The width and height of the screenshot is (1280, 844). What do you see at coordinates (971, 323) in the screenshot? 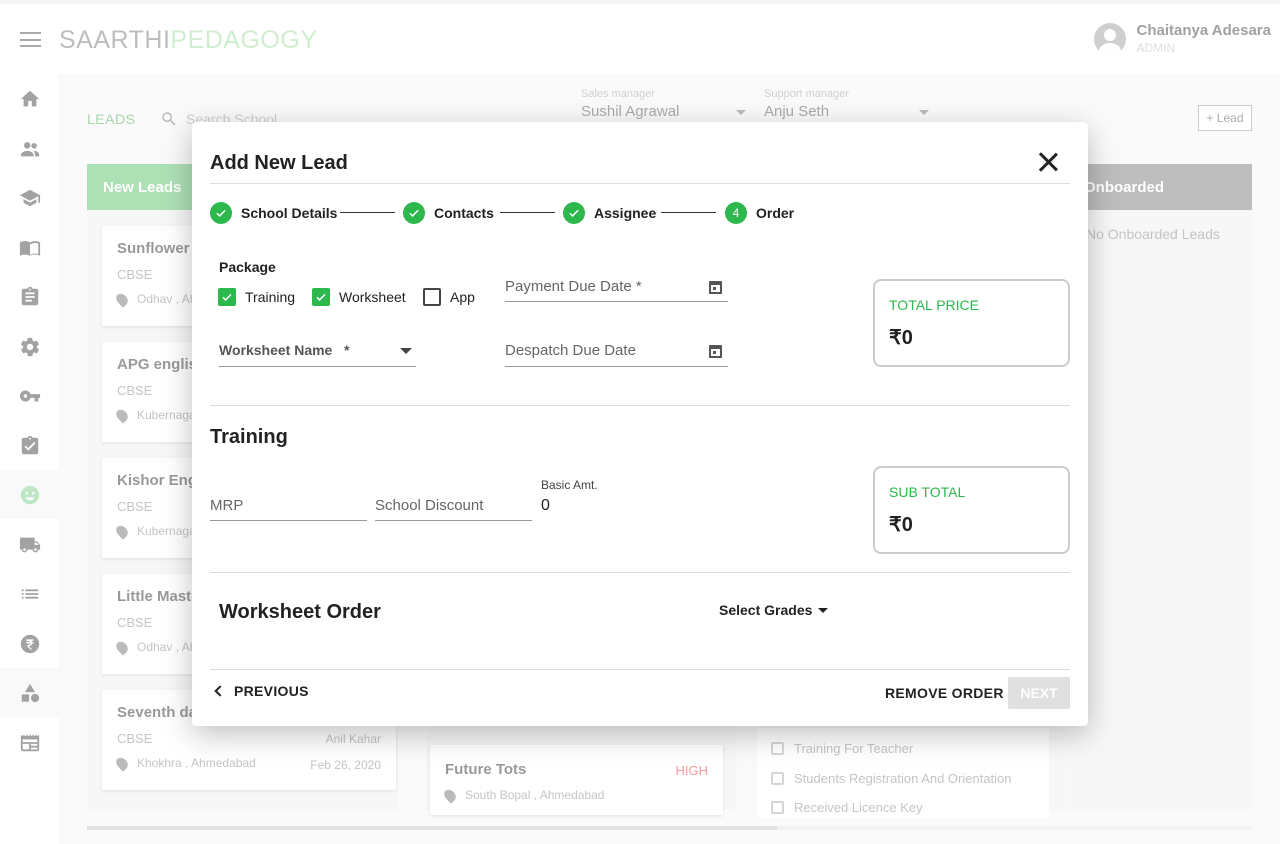
I see `total-price-box: TOTAL PRICE ₹0` at bounding box center [971, 323].